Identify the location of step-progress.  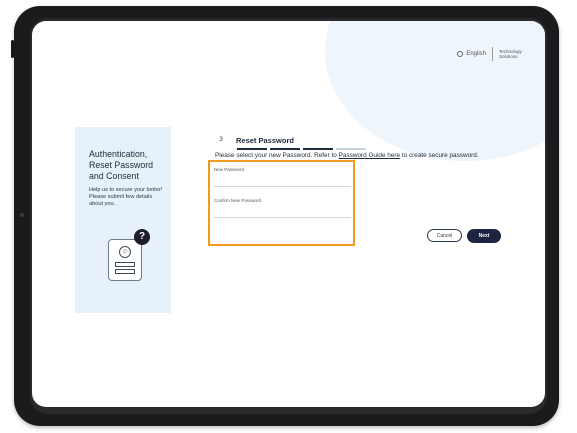
(301, 149).